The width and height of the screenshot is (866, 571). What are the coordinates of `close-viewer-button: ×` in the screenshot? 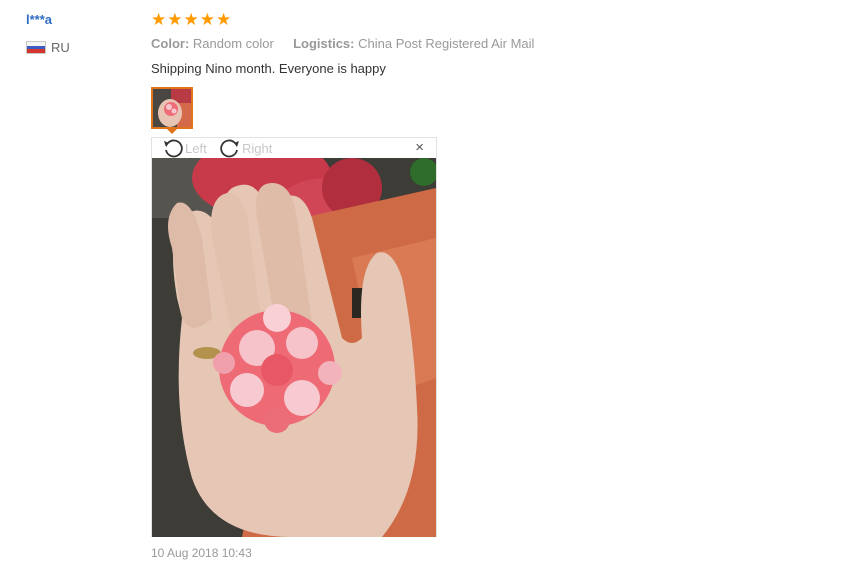 It's located at (419, 147).